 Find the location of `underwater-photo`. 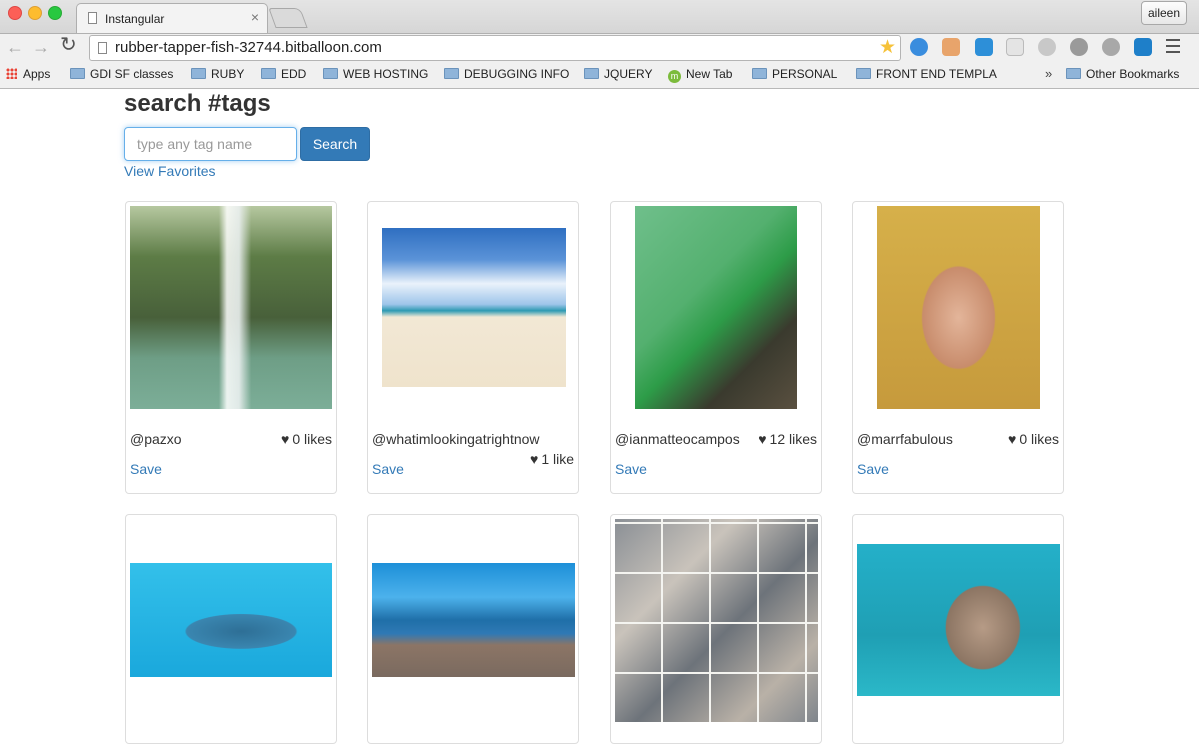

underwater-photo is located at coordinates (958, 620).